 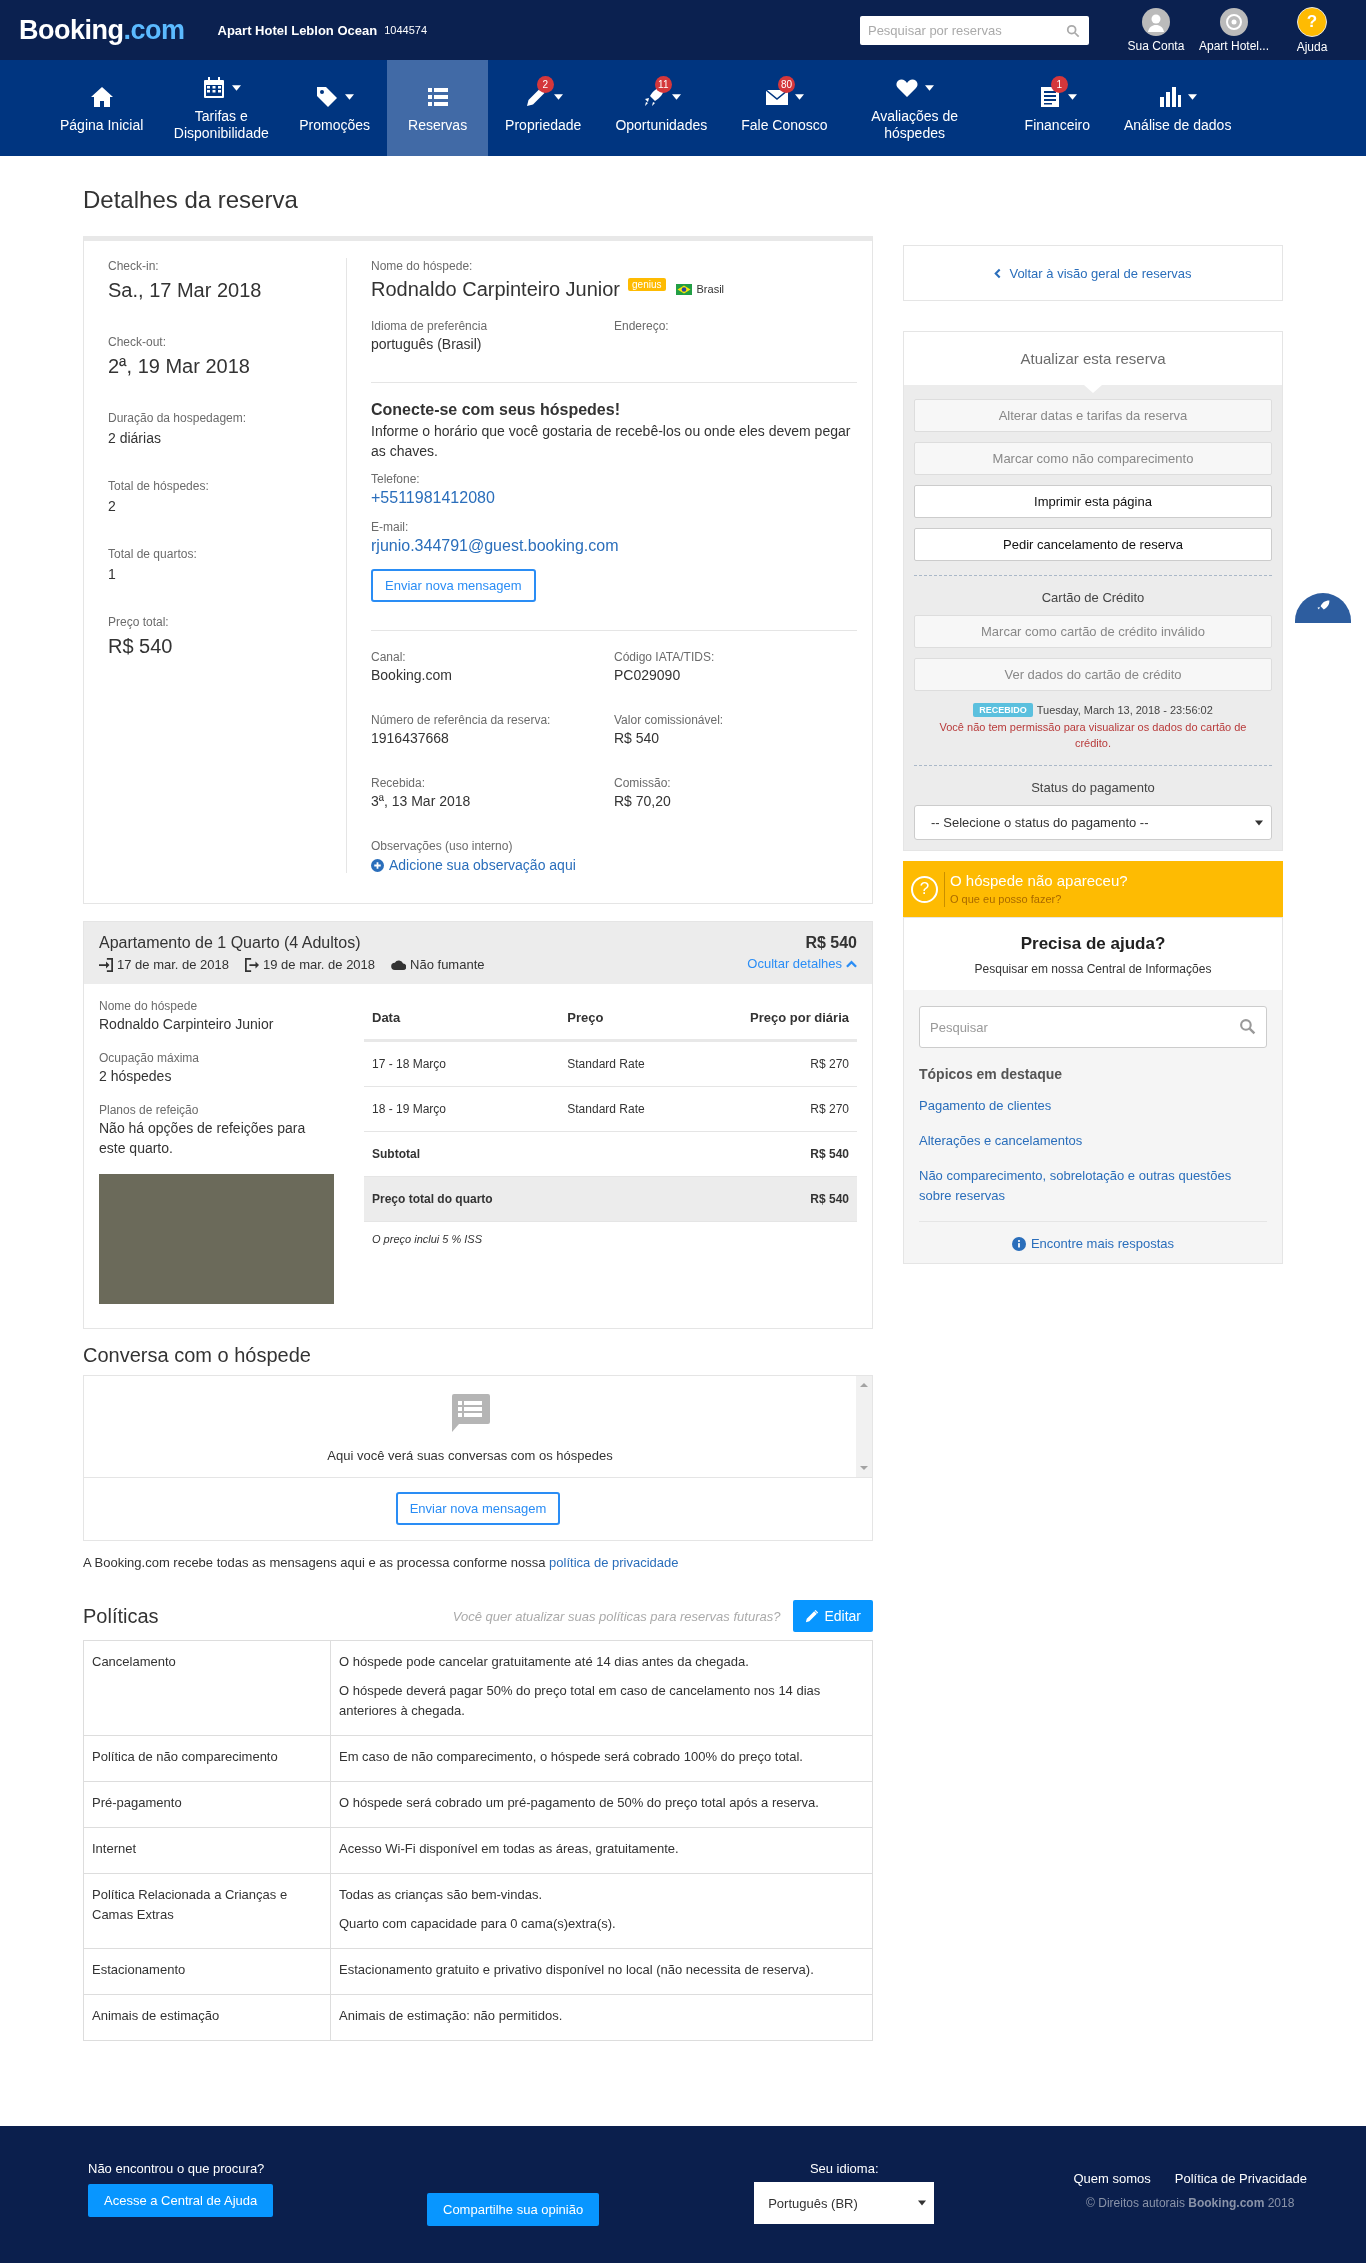 I want to click on hotel-avatar-icon, so click(x=1234, y=21).